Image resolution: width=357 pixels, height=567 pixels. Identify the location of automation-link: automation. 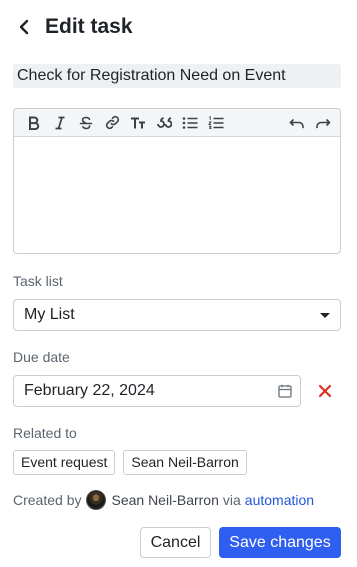
(279, 500).